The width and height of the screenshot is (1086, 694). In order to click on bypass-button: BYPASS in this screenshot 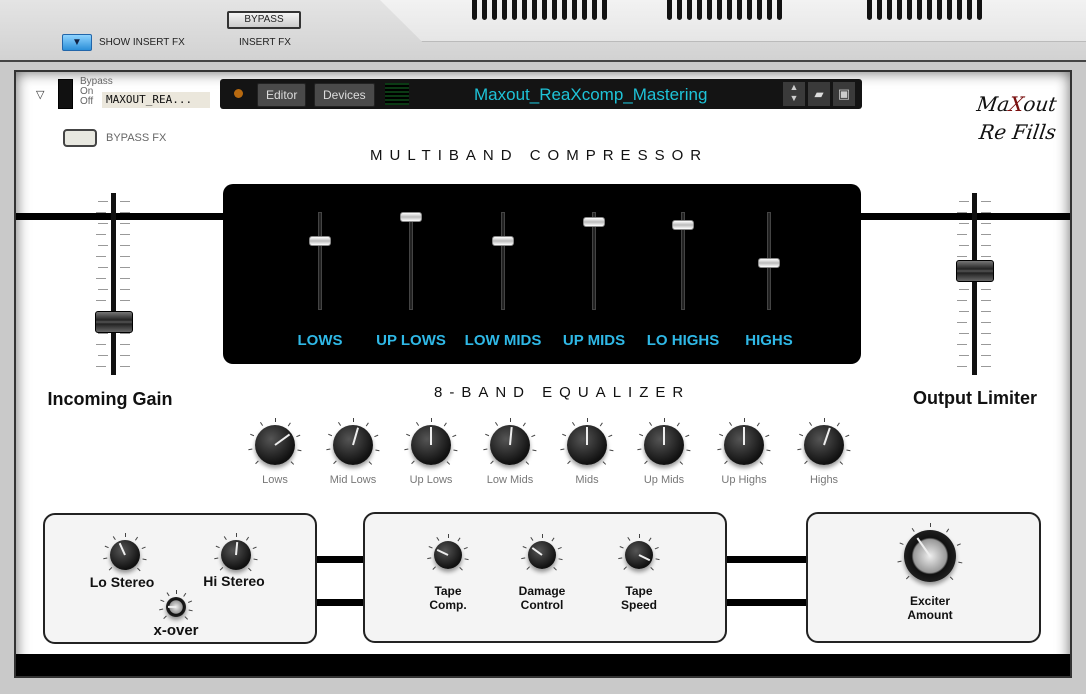, I will do `click(264, 20)`.